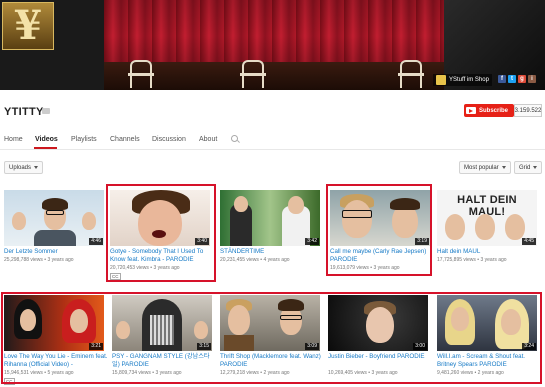 The image size is (545, 387). I want to click on instagram-icon: i, so click(532, 79).